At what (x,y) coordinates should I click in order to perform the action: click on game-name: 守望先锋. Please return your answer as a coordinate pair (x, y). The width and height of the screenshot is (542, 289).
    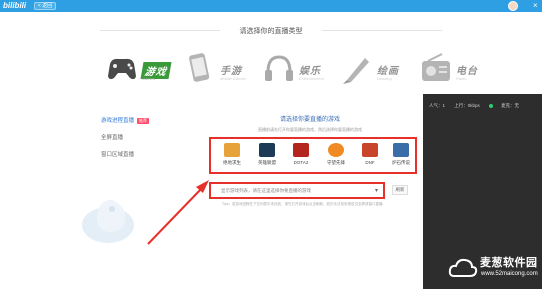
    Looking at the image, I should click on (336, 162).